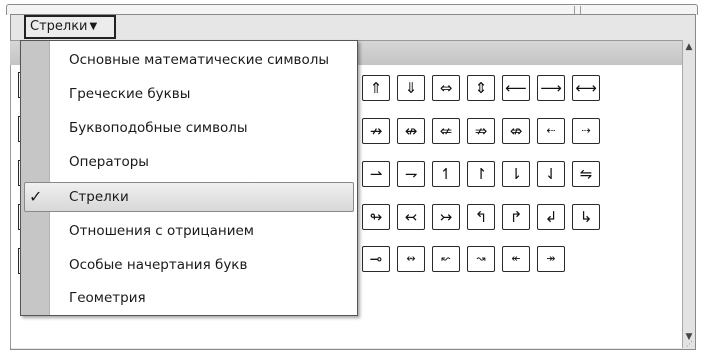 The width and height of the screenshot is (702, 356). What do you see at coordinates (551, 217) in the screenshot?
I see `symbol-button: ↲` at bounding box center [551, 217].